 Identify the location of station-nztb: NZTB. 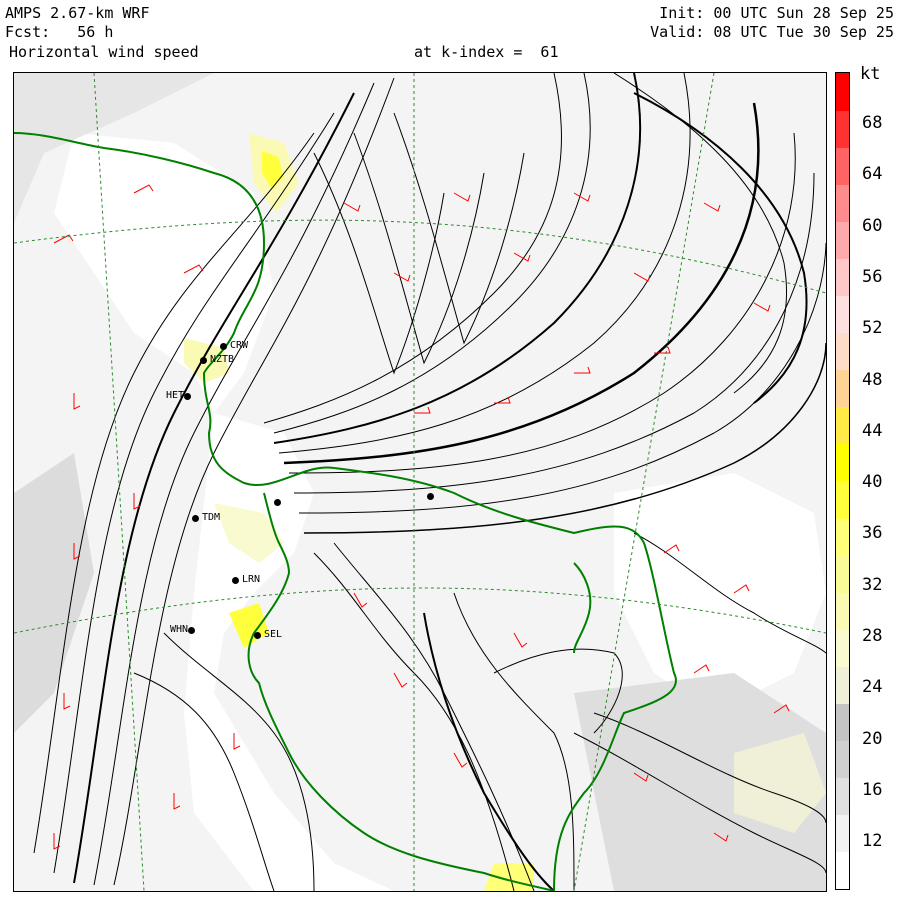
(217, 360).